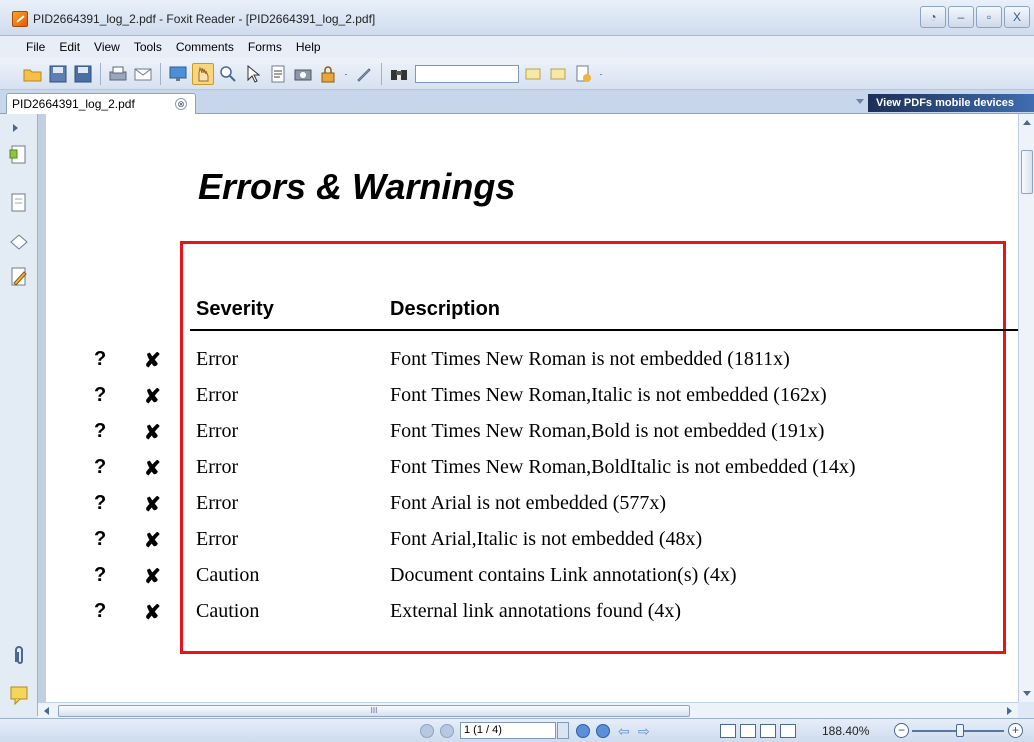 The width and height of the screenshot is (1034, 742). I want to click on description-cell: Font Arial is not embedded (577x), so click(528, 503).